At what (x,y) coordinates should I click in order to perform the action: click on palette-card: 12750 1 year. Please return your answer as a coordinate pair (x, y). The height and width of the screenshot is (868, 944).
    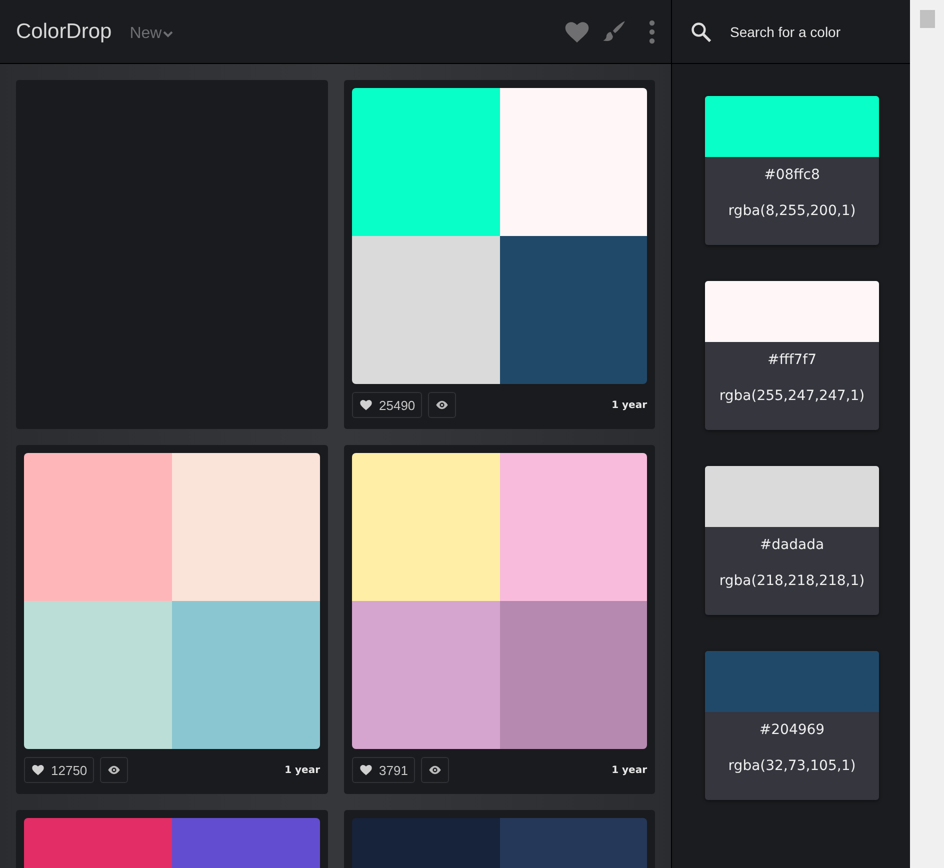
    Looking at the image, I should click on (172, 619).